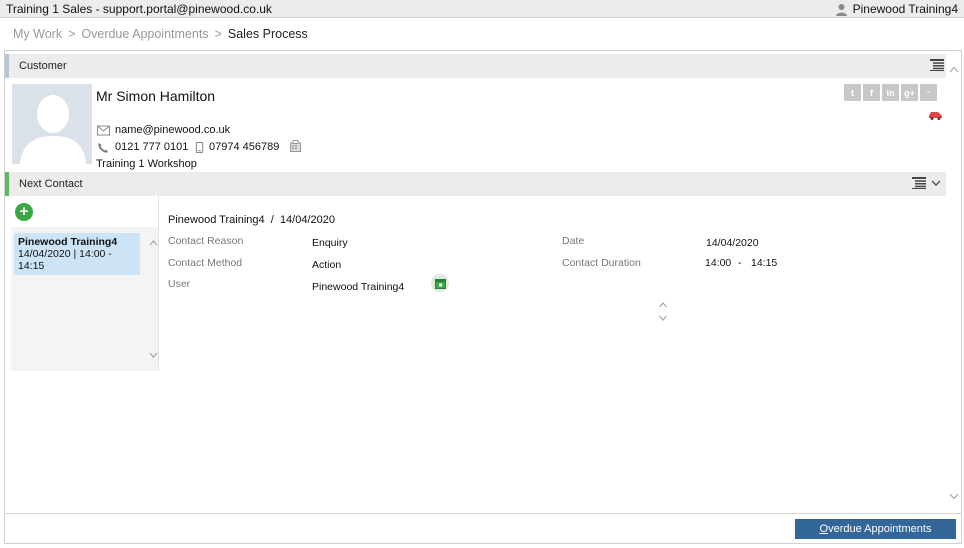  Describe the element at coordinates (68, 242) in the screenshot. I see `list-item-name: Pinewood Training4` at that location.